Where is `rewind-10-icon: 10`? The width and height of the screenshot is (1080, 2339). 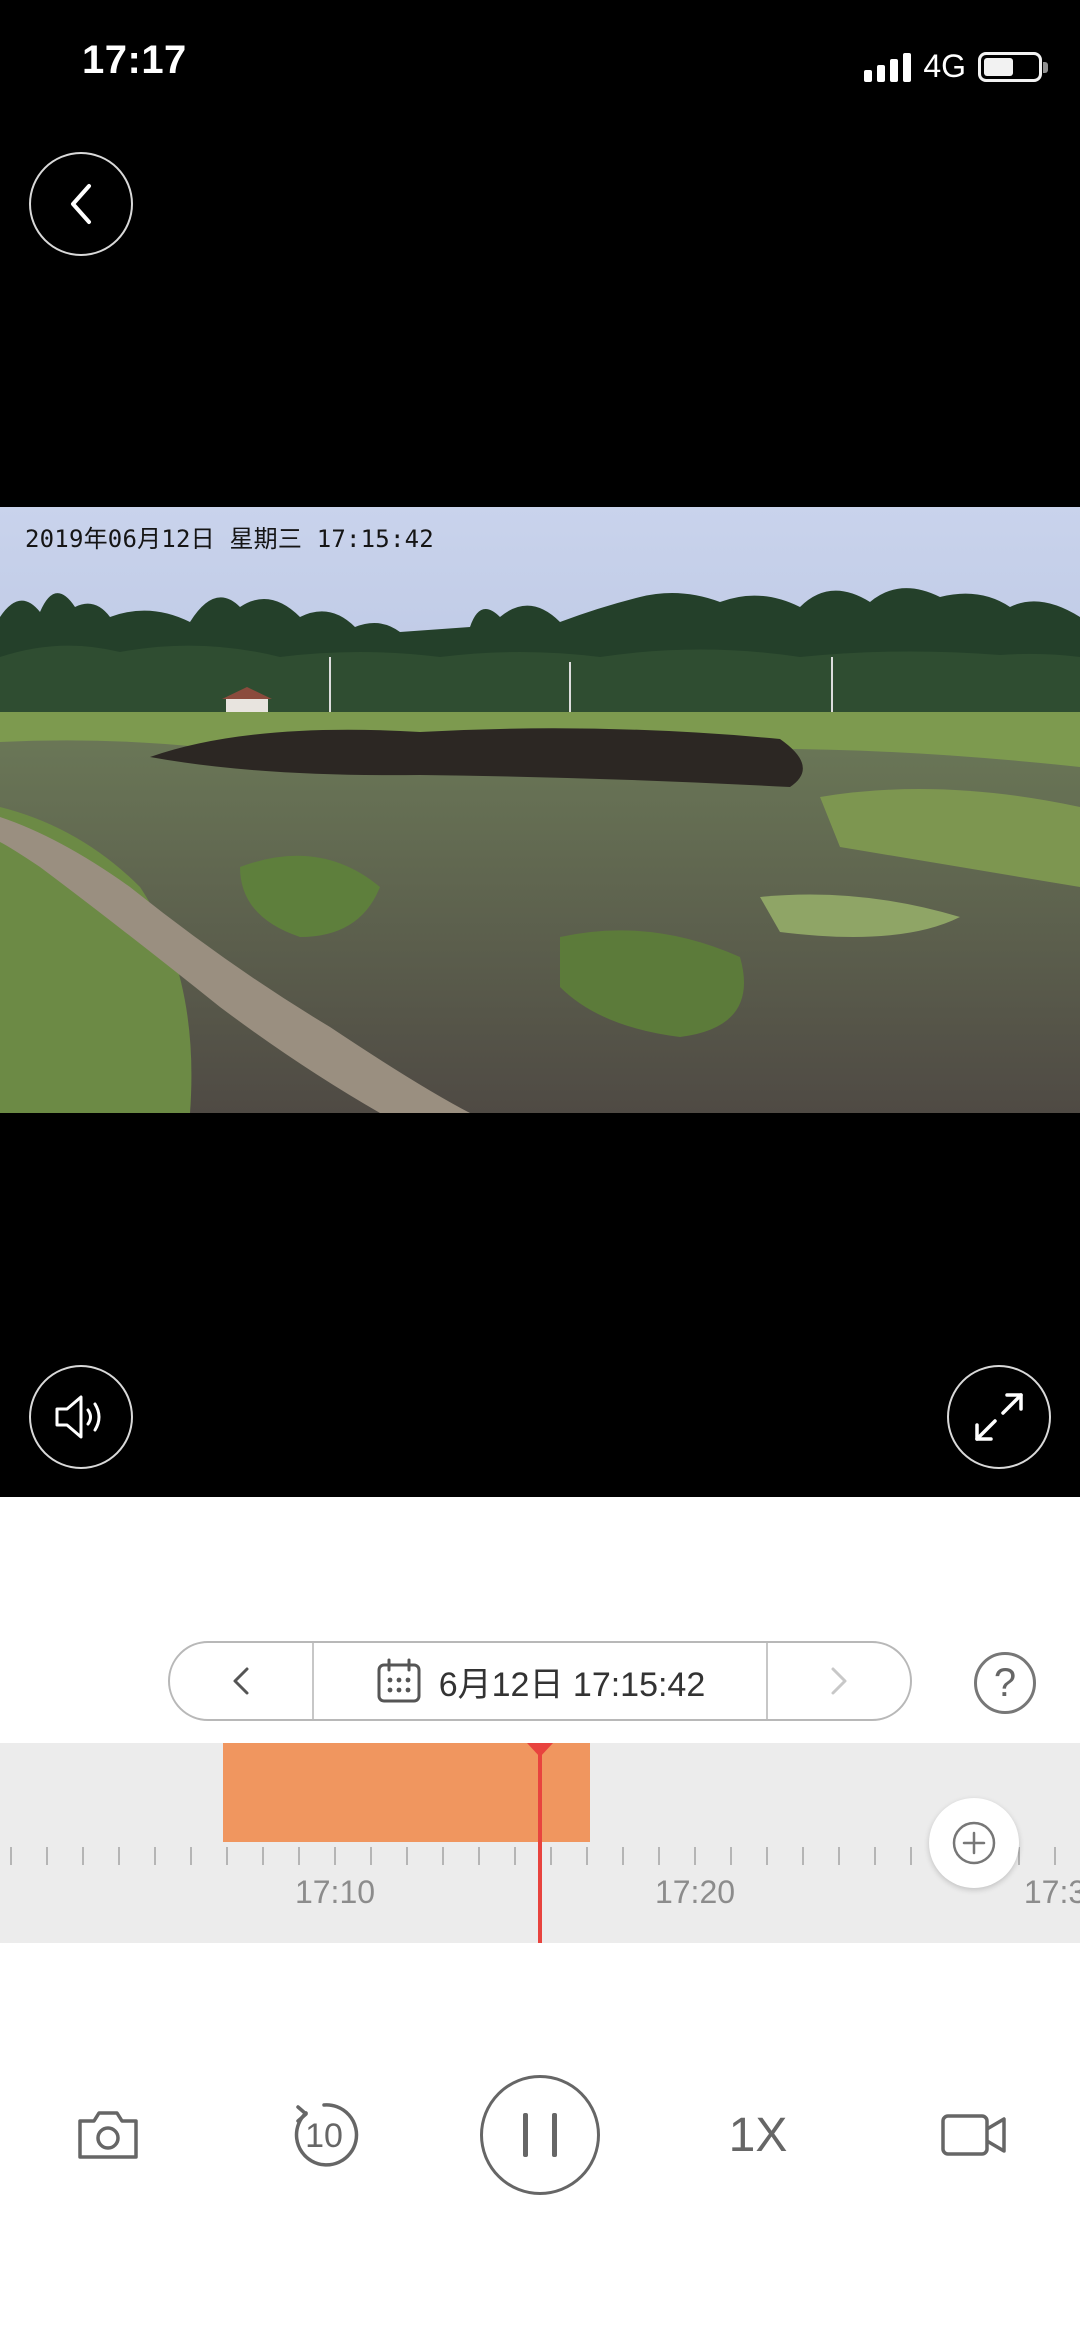 rewind-10-icon: 10 is located at coordinates (326, 2135).